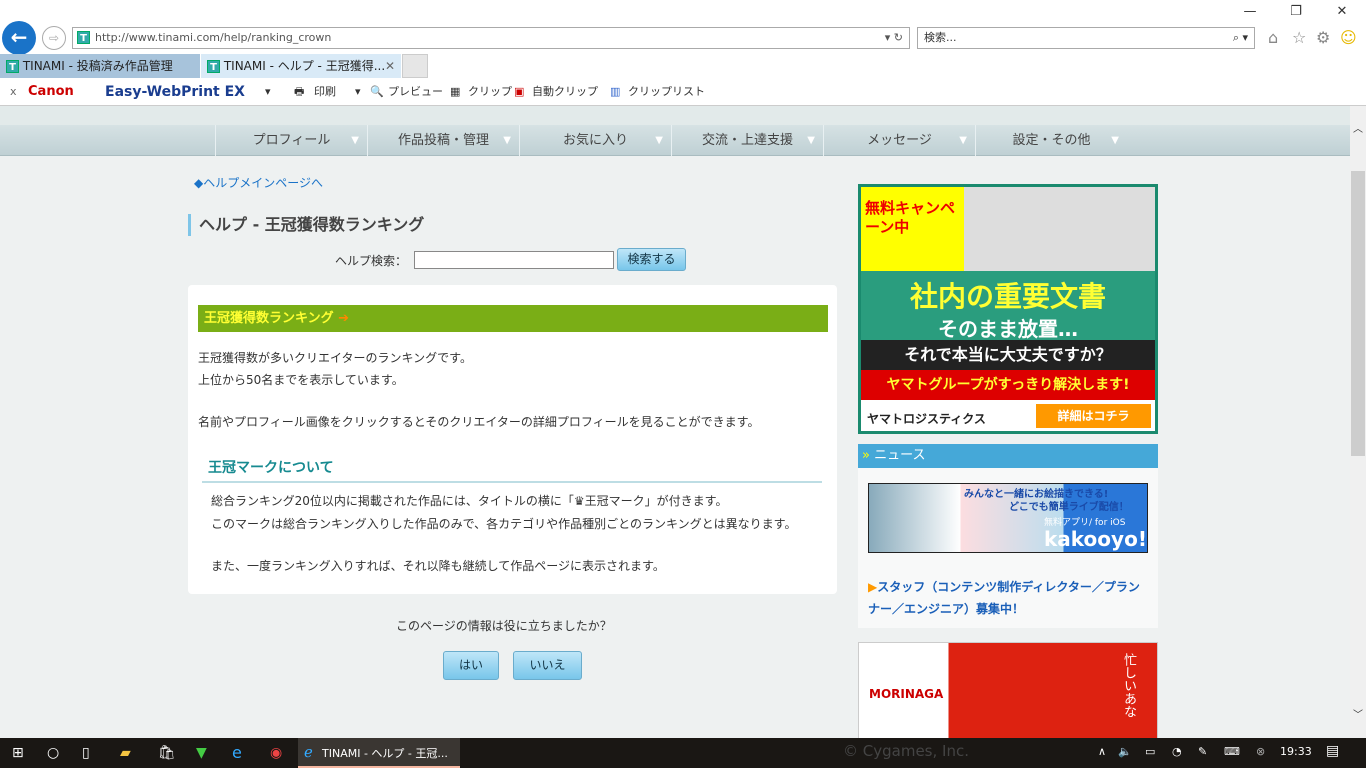 The image size is (1366, 768). What do you see at coordinates (201, 753) in the screenshot?
I see `app-icon: ▼` at bounding box center [201, 753].